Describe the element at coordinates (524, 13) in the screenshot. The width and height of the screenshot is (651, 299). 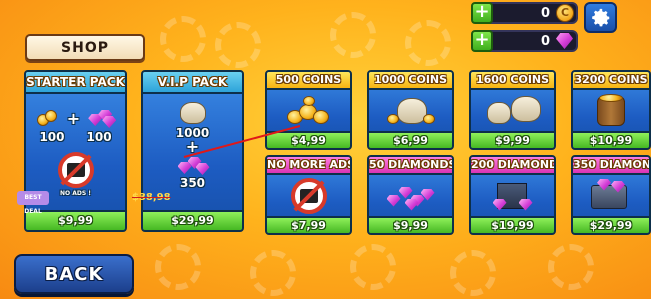
I see `coins-counter: + 0 C` at that location.